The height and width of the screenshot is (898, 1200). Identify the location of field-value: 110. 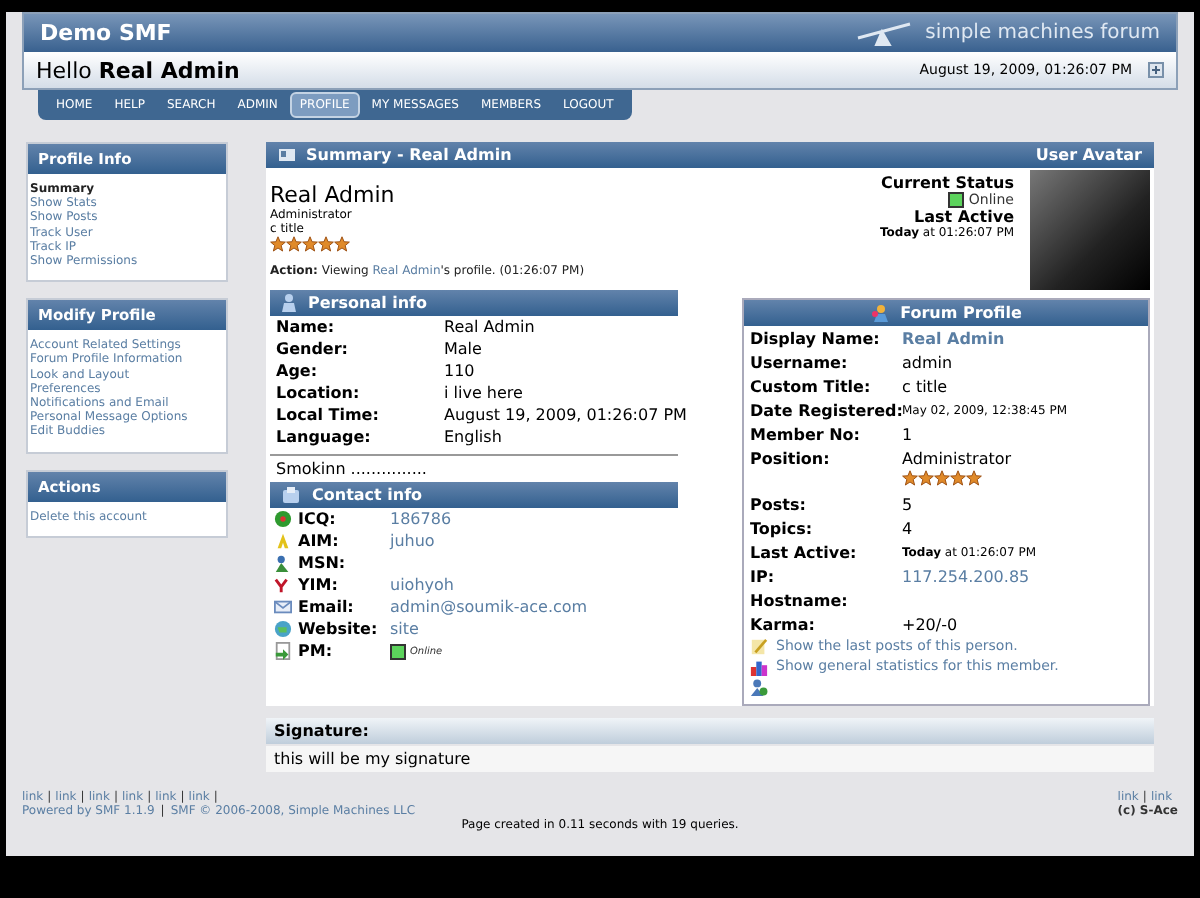
(460, 371).